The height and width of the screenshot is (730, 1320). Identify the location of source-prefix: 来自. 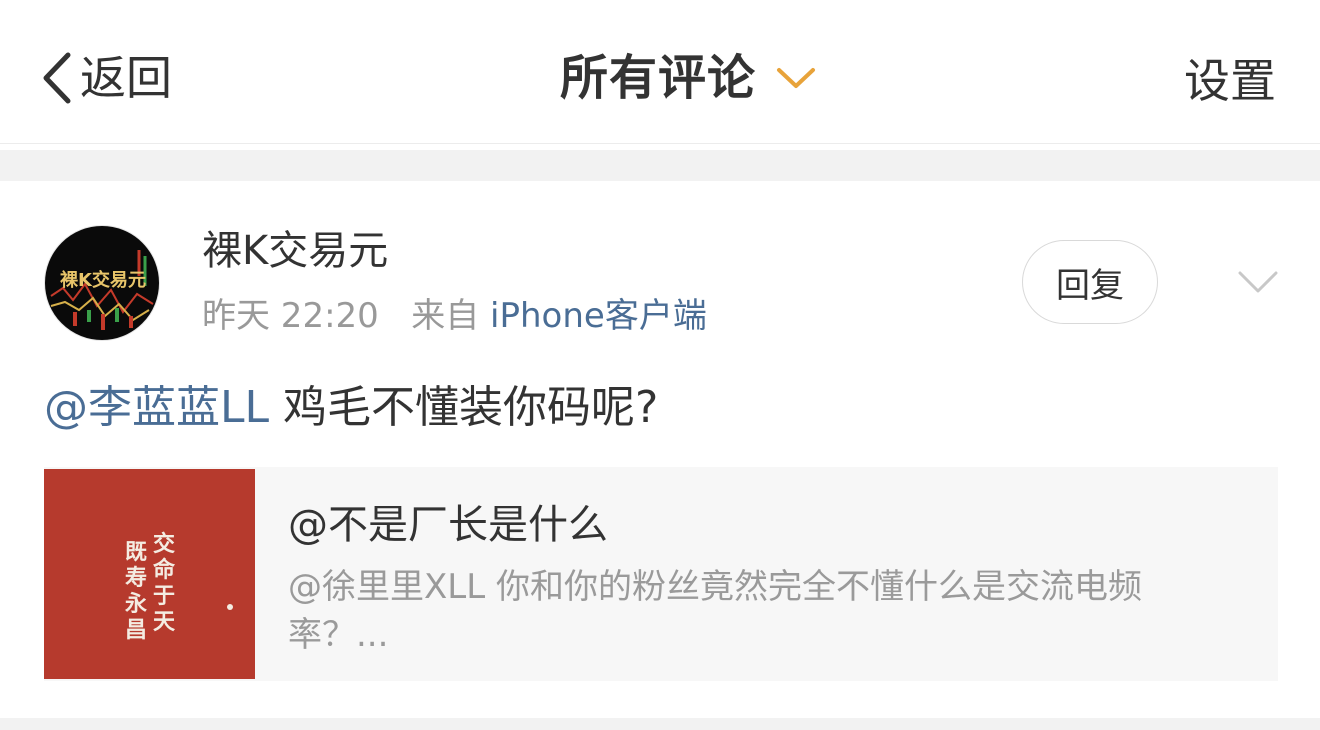
(445, 316).